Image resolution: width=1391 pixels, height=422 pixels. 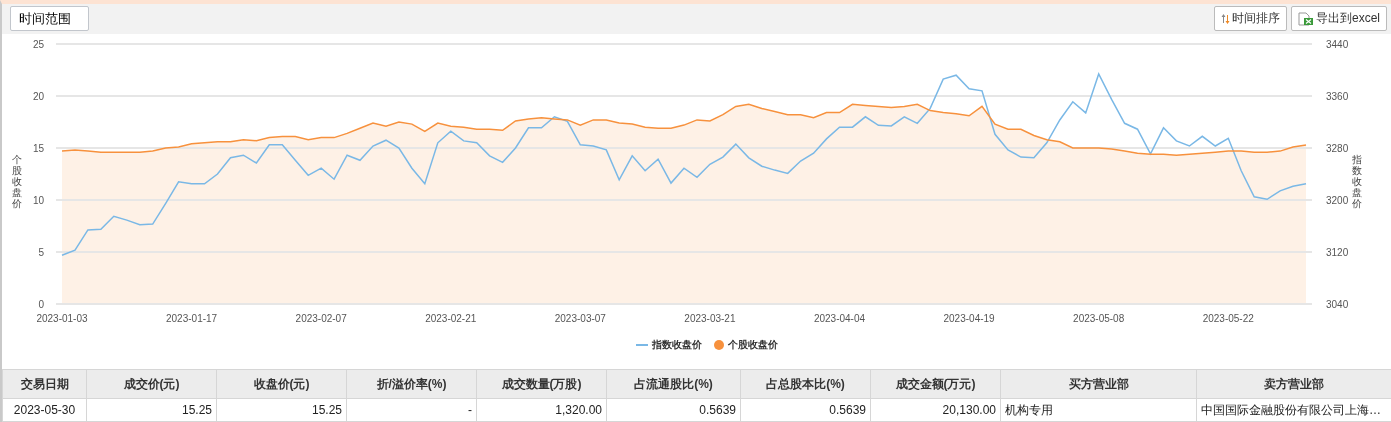 What do you see at coordinates (1337, 96) in the screenshot?
I see `axis-tick-label: 3360` at bounding box center [1337, 96].